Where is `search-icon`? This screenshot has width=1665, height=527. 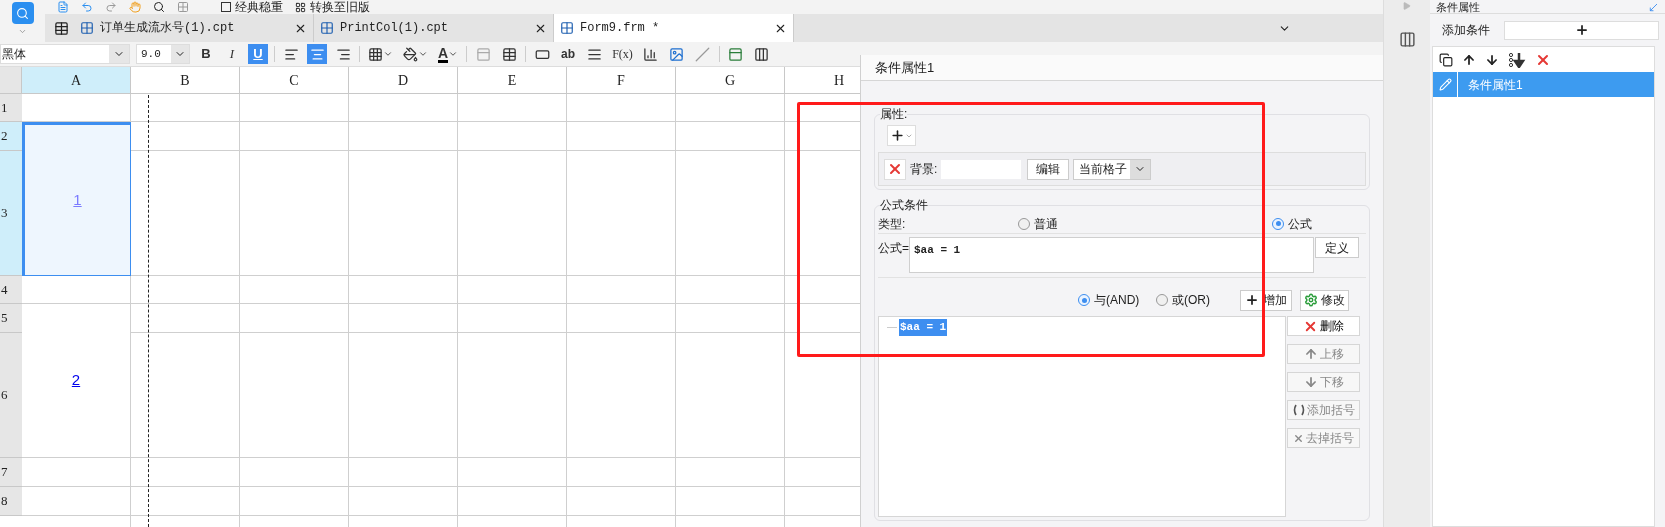 search-icon is located at coordinates (22, 13).